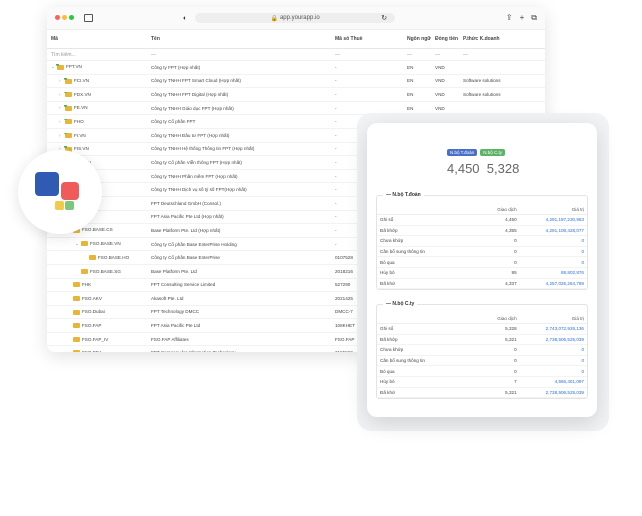  I want to click on filter-lang: —, so click(417, 55).